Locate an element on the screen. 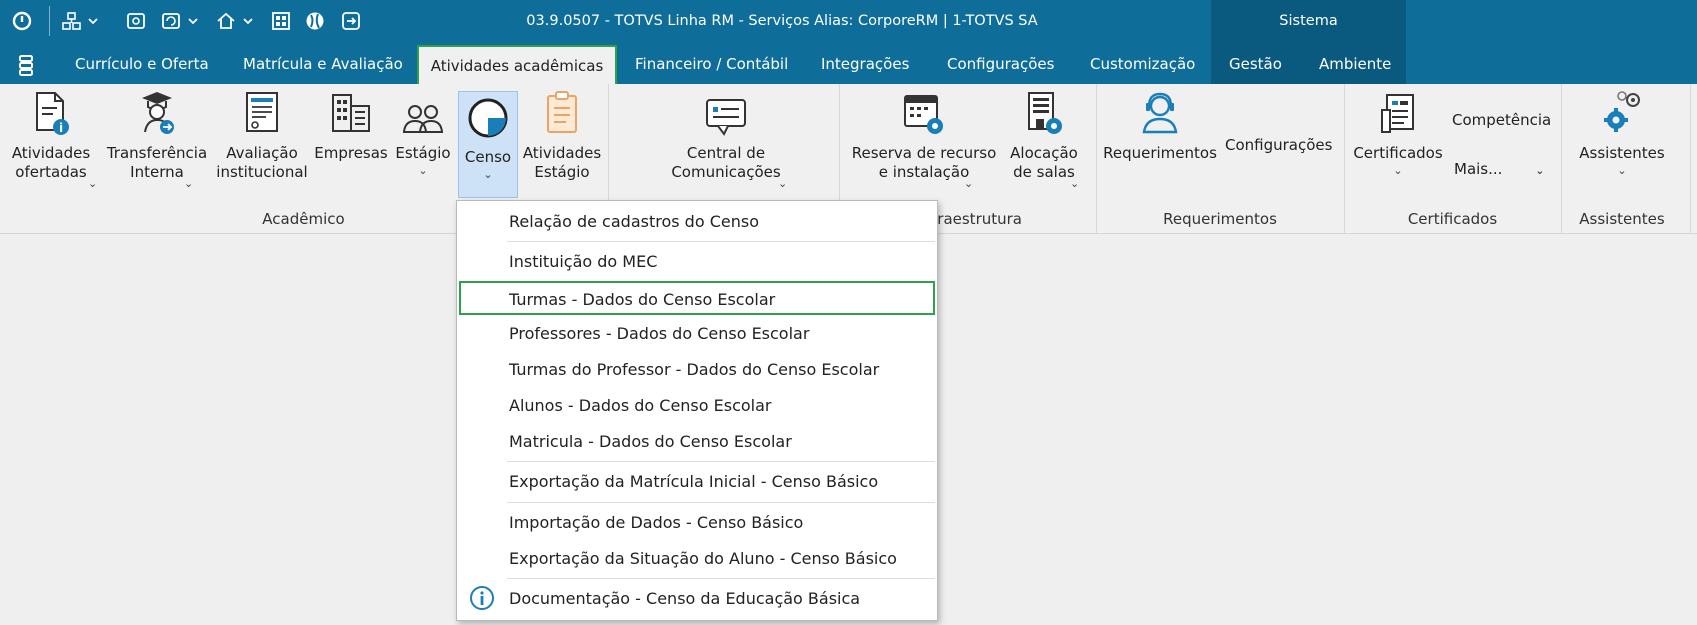 The image size is (1697, 625). reserva-de-recurso-label: Reserva de recurso e instalação is located at coordinates (924, 162).